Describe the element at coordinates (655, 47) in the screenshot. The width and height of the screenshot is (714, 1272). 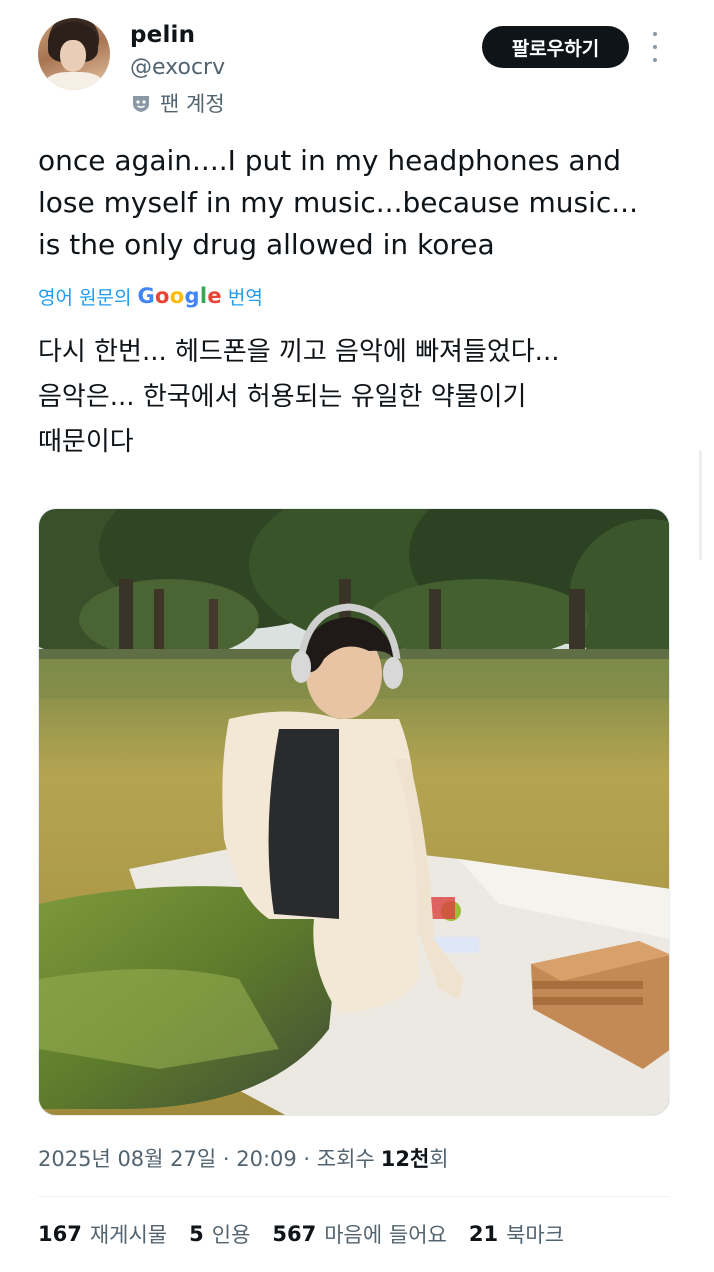
I see `more-vertical-icon` at that location.